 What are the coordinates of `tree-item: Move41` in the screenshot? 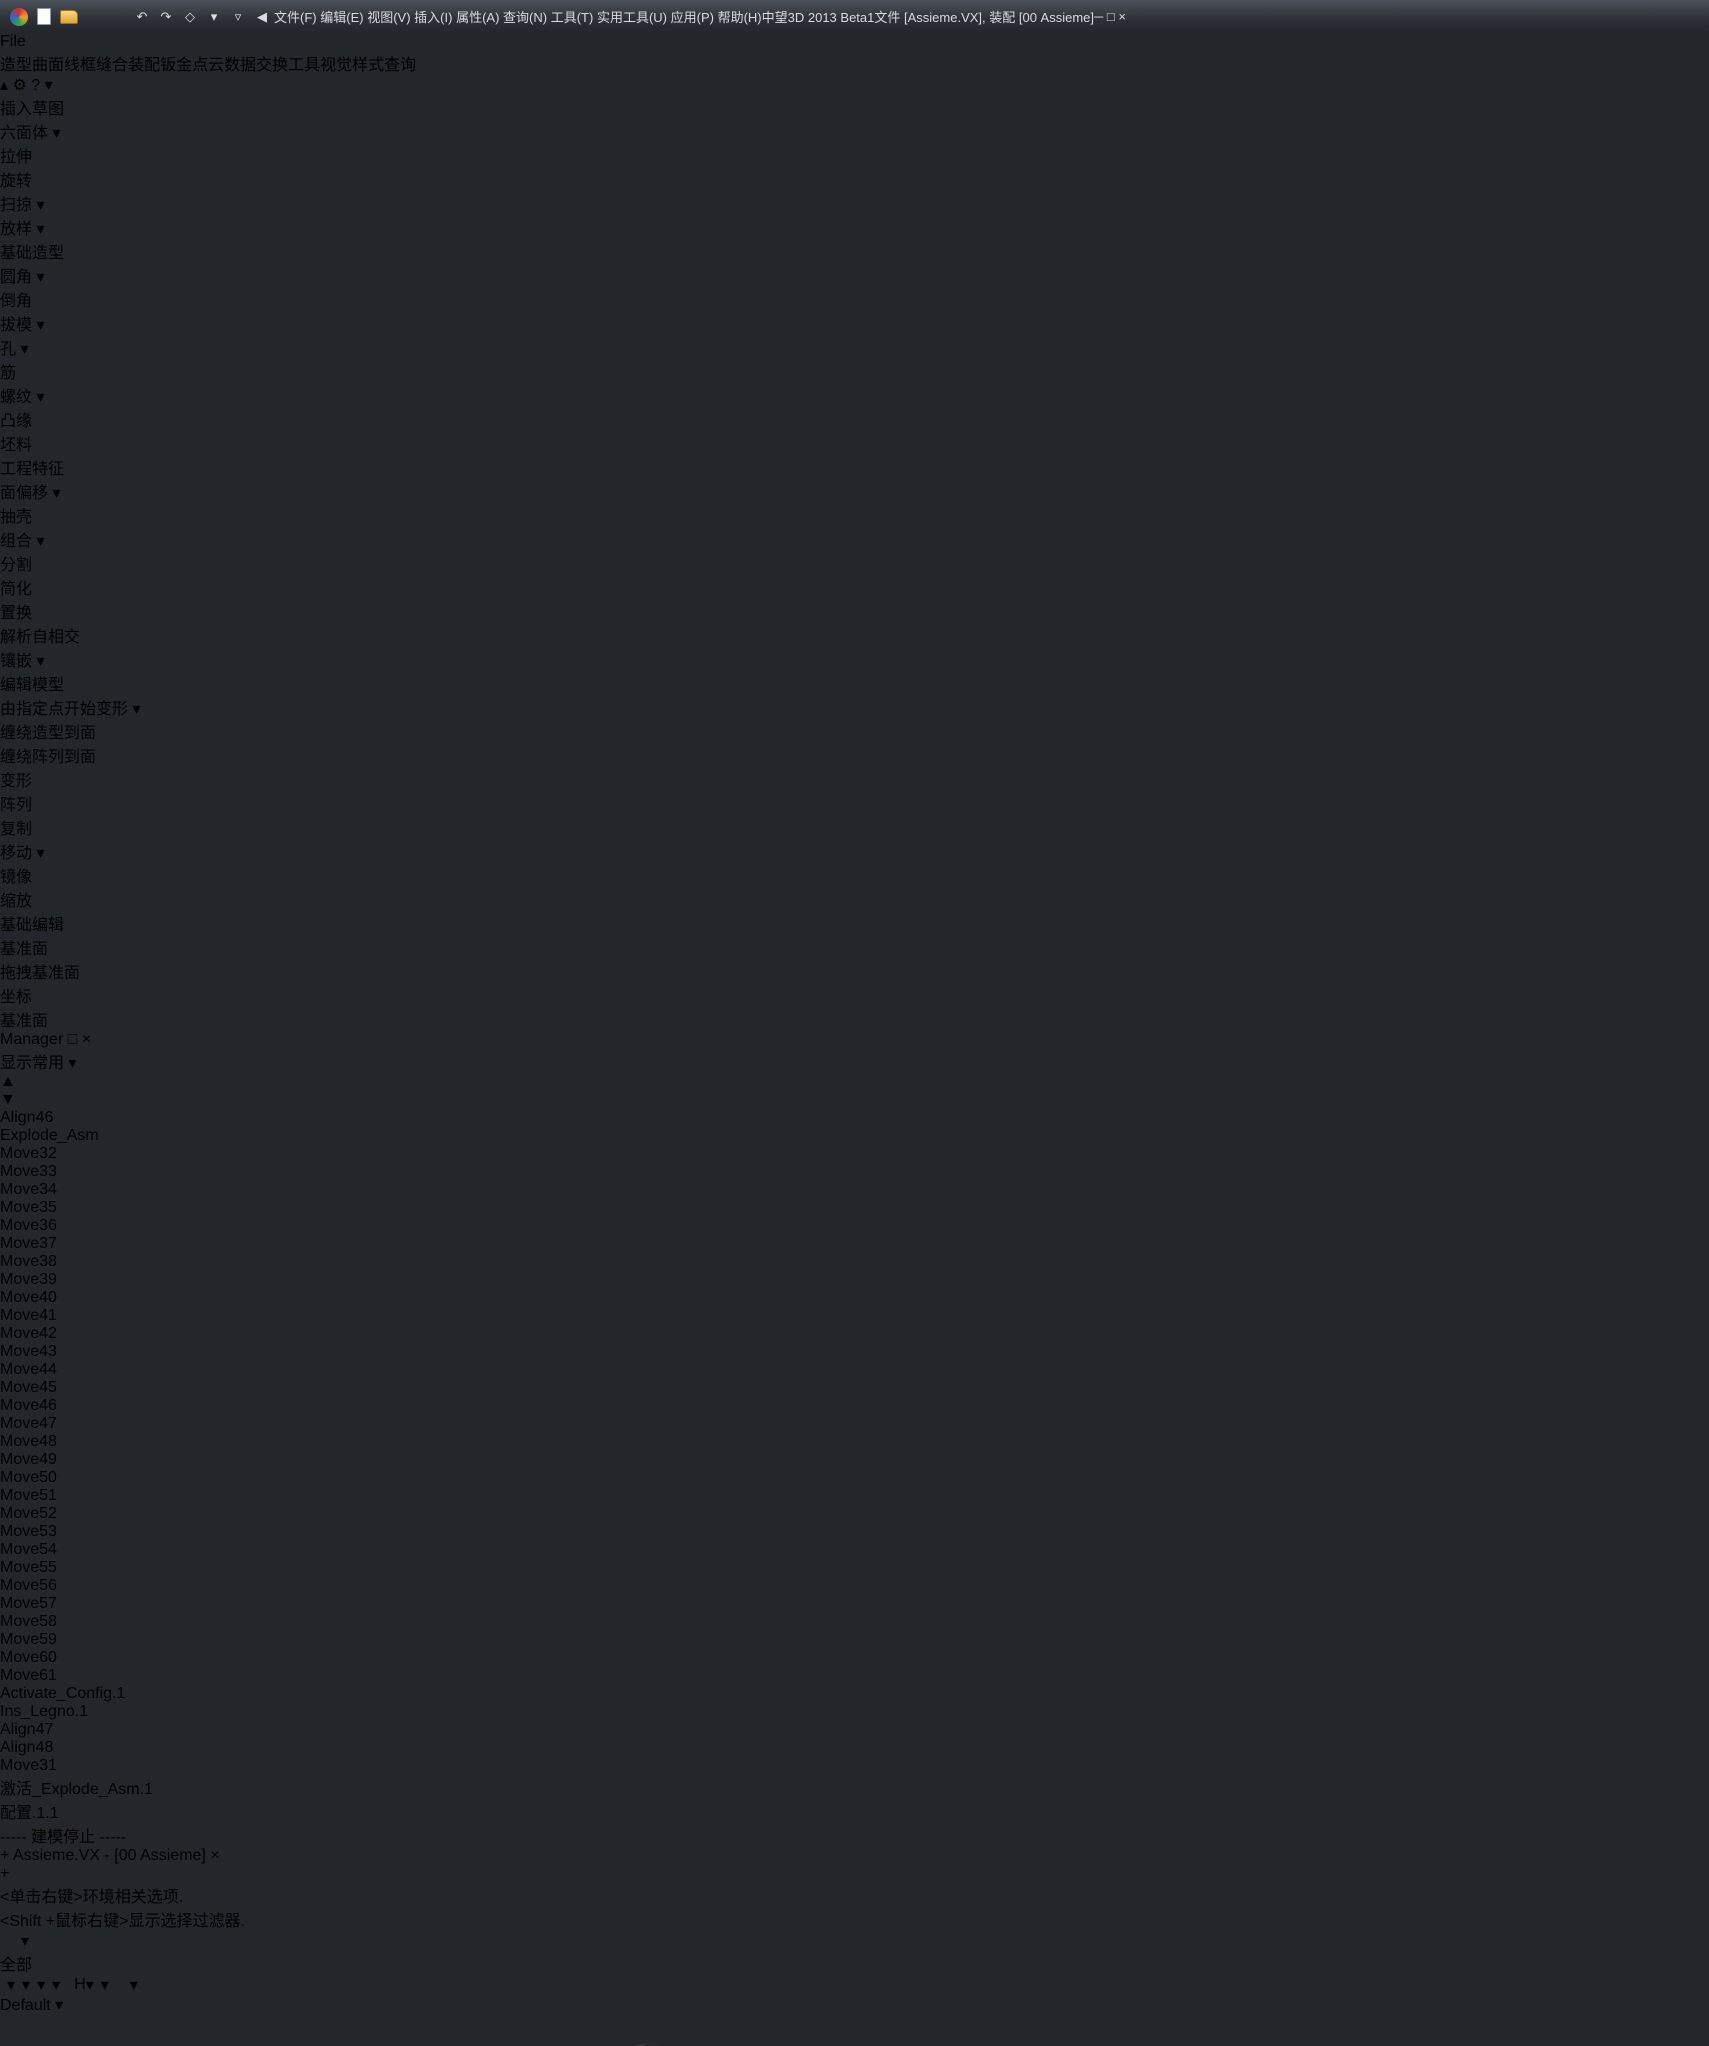 It's located at (854, 1316).